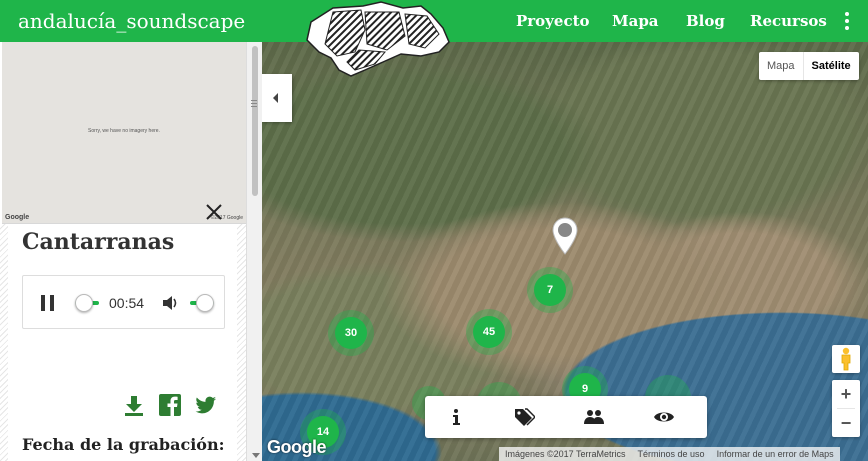 This screenshot has height=461, width=868. I want to click on nav-proyecto: Proyecto, so click(553, 21).